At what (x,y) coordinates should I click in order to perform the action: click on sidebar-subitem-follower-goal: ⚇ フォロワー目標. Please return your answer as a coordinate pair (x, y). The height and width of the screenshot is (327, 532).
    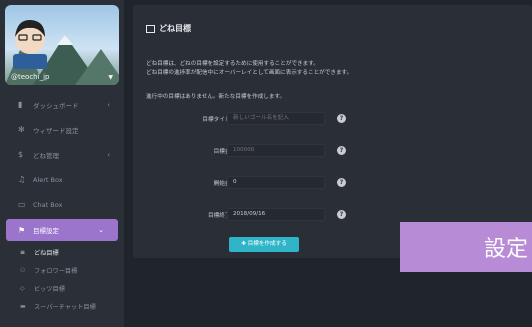
    Looking at the image, I should click on (62, 270).